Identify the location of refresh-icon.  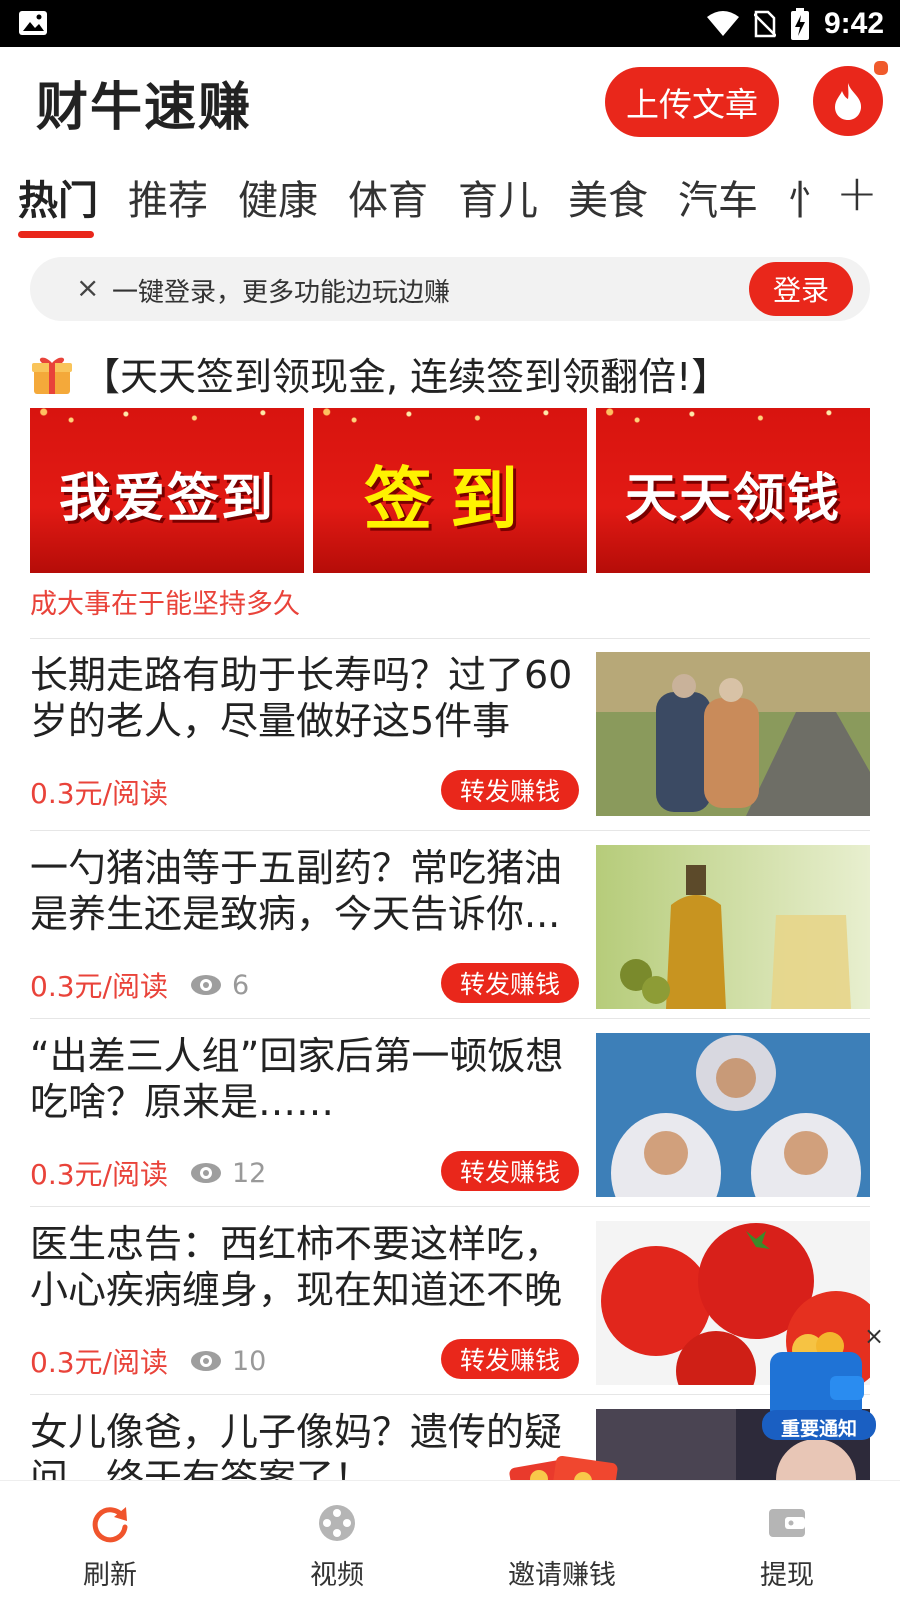
(110, 1525).